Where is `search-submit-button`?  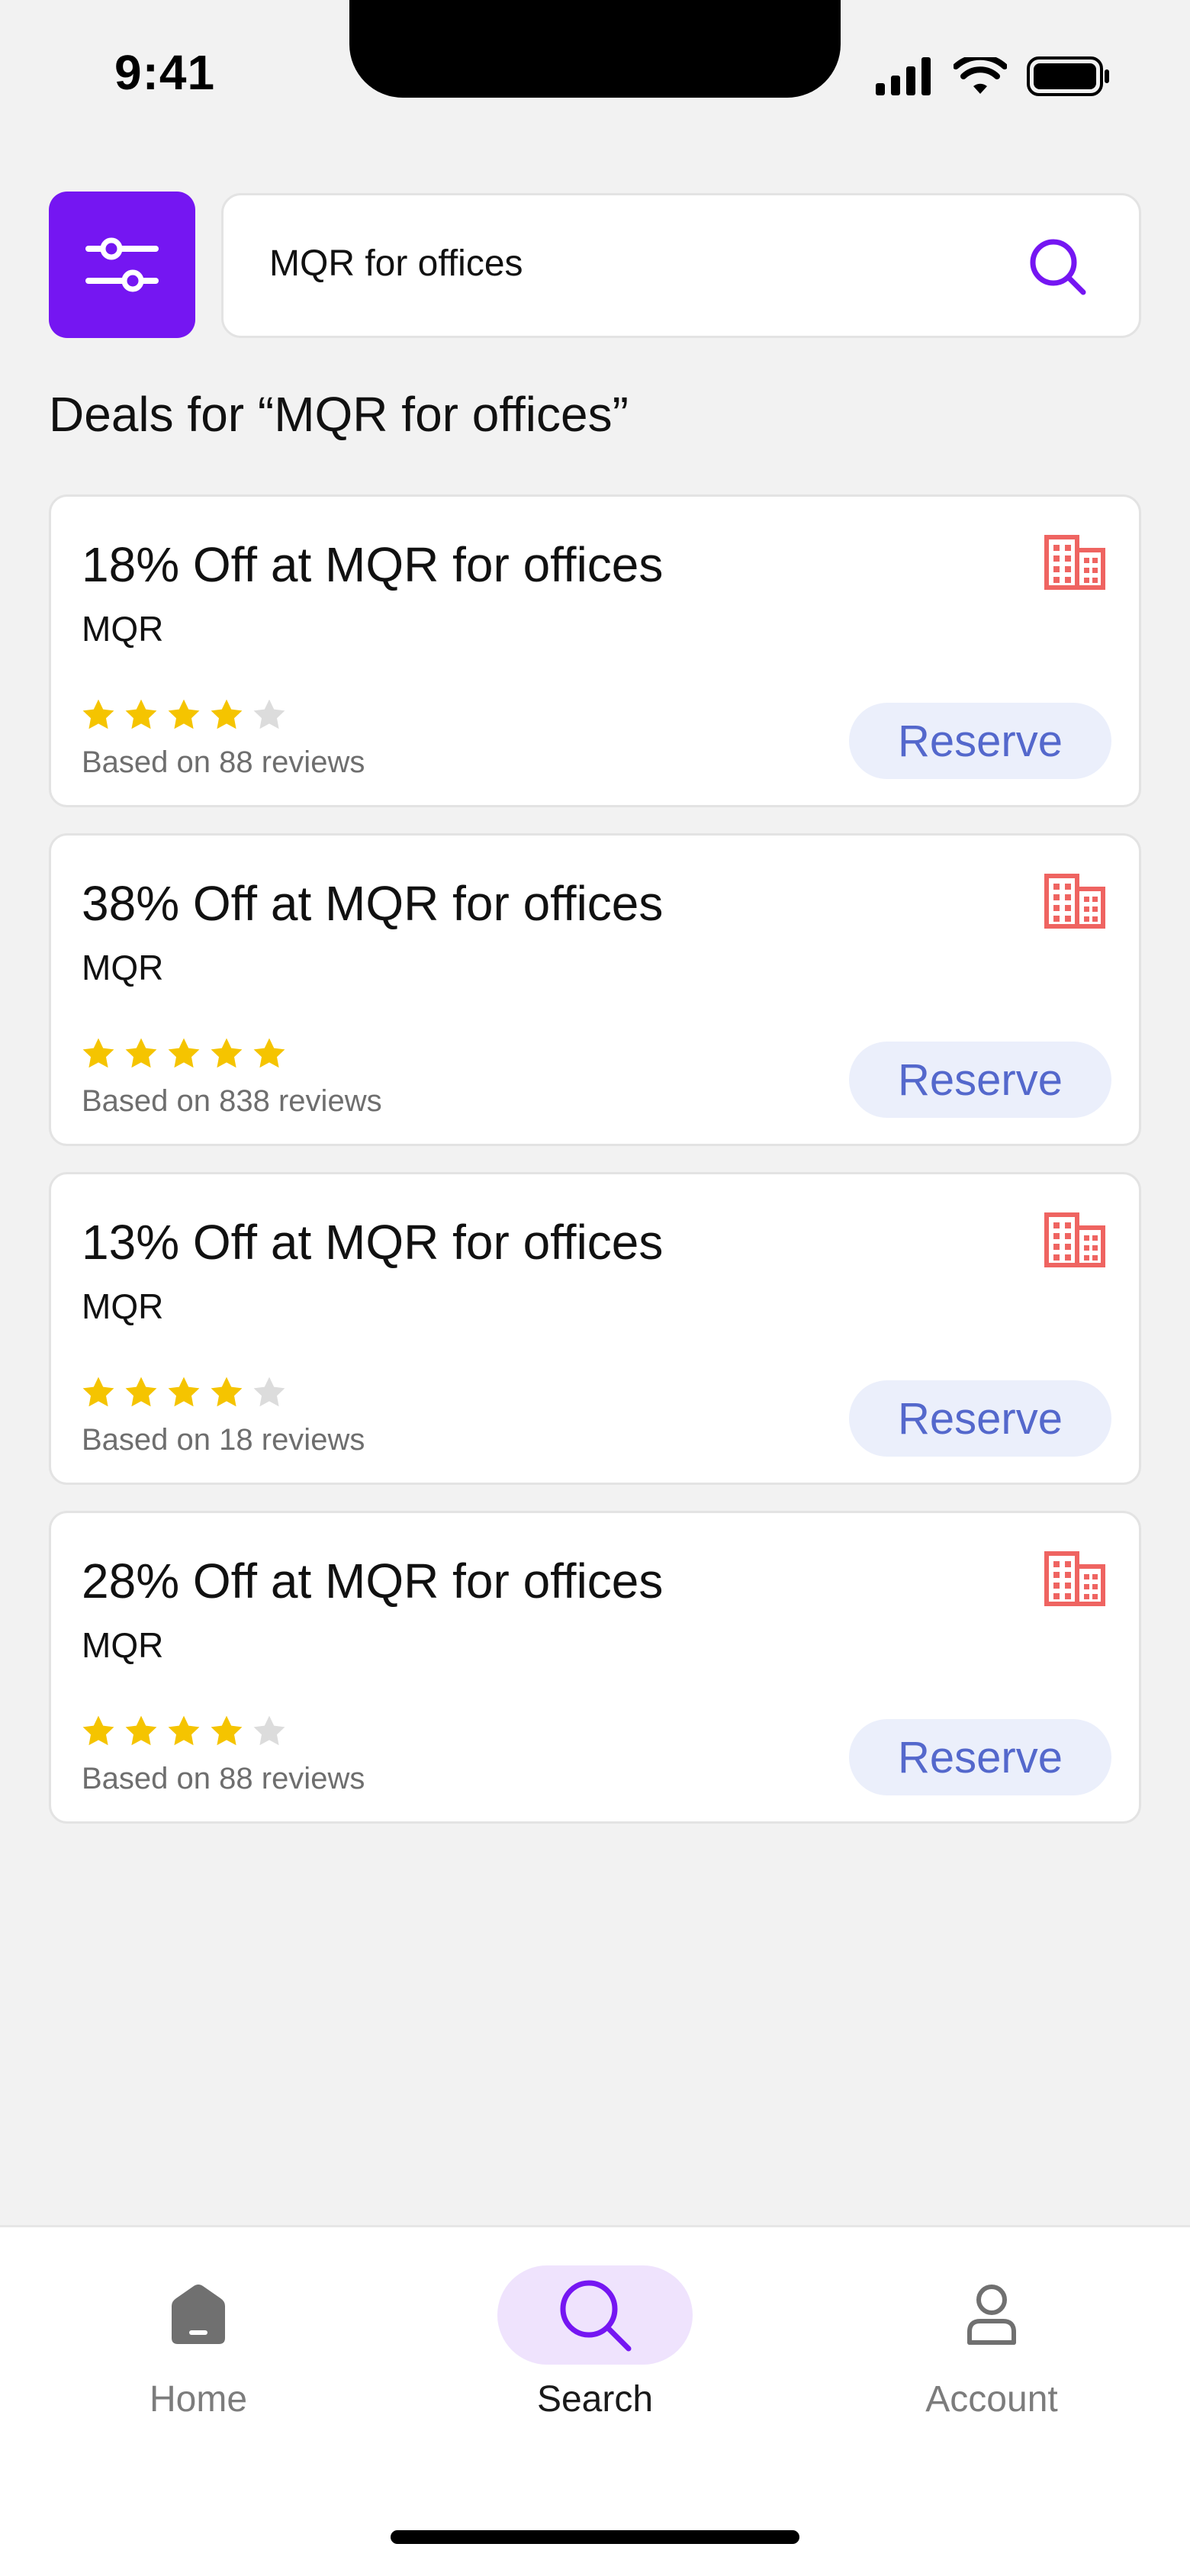
search-submit-button is located at coordinates (1058, 269).